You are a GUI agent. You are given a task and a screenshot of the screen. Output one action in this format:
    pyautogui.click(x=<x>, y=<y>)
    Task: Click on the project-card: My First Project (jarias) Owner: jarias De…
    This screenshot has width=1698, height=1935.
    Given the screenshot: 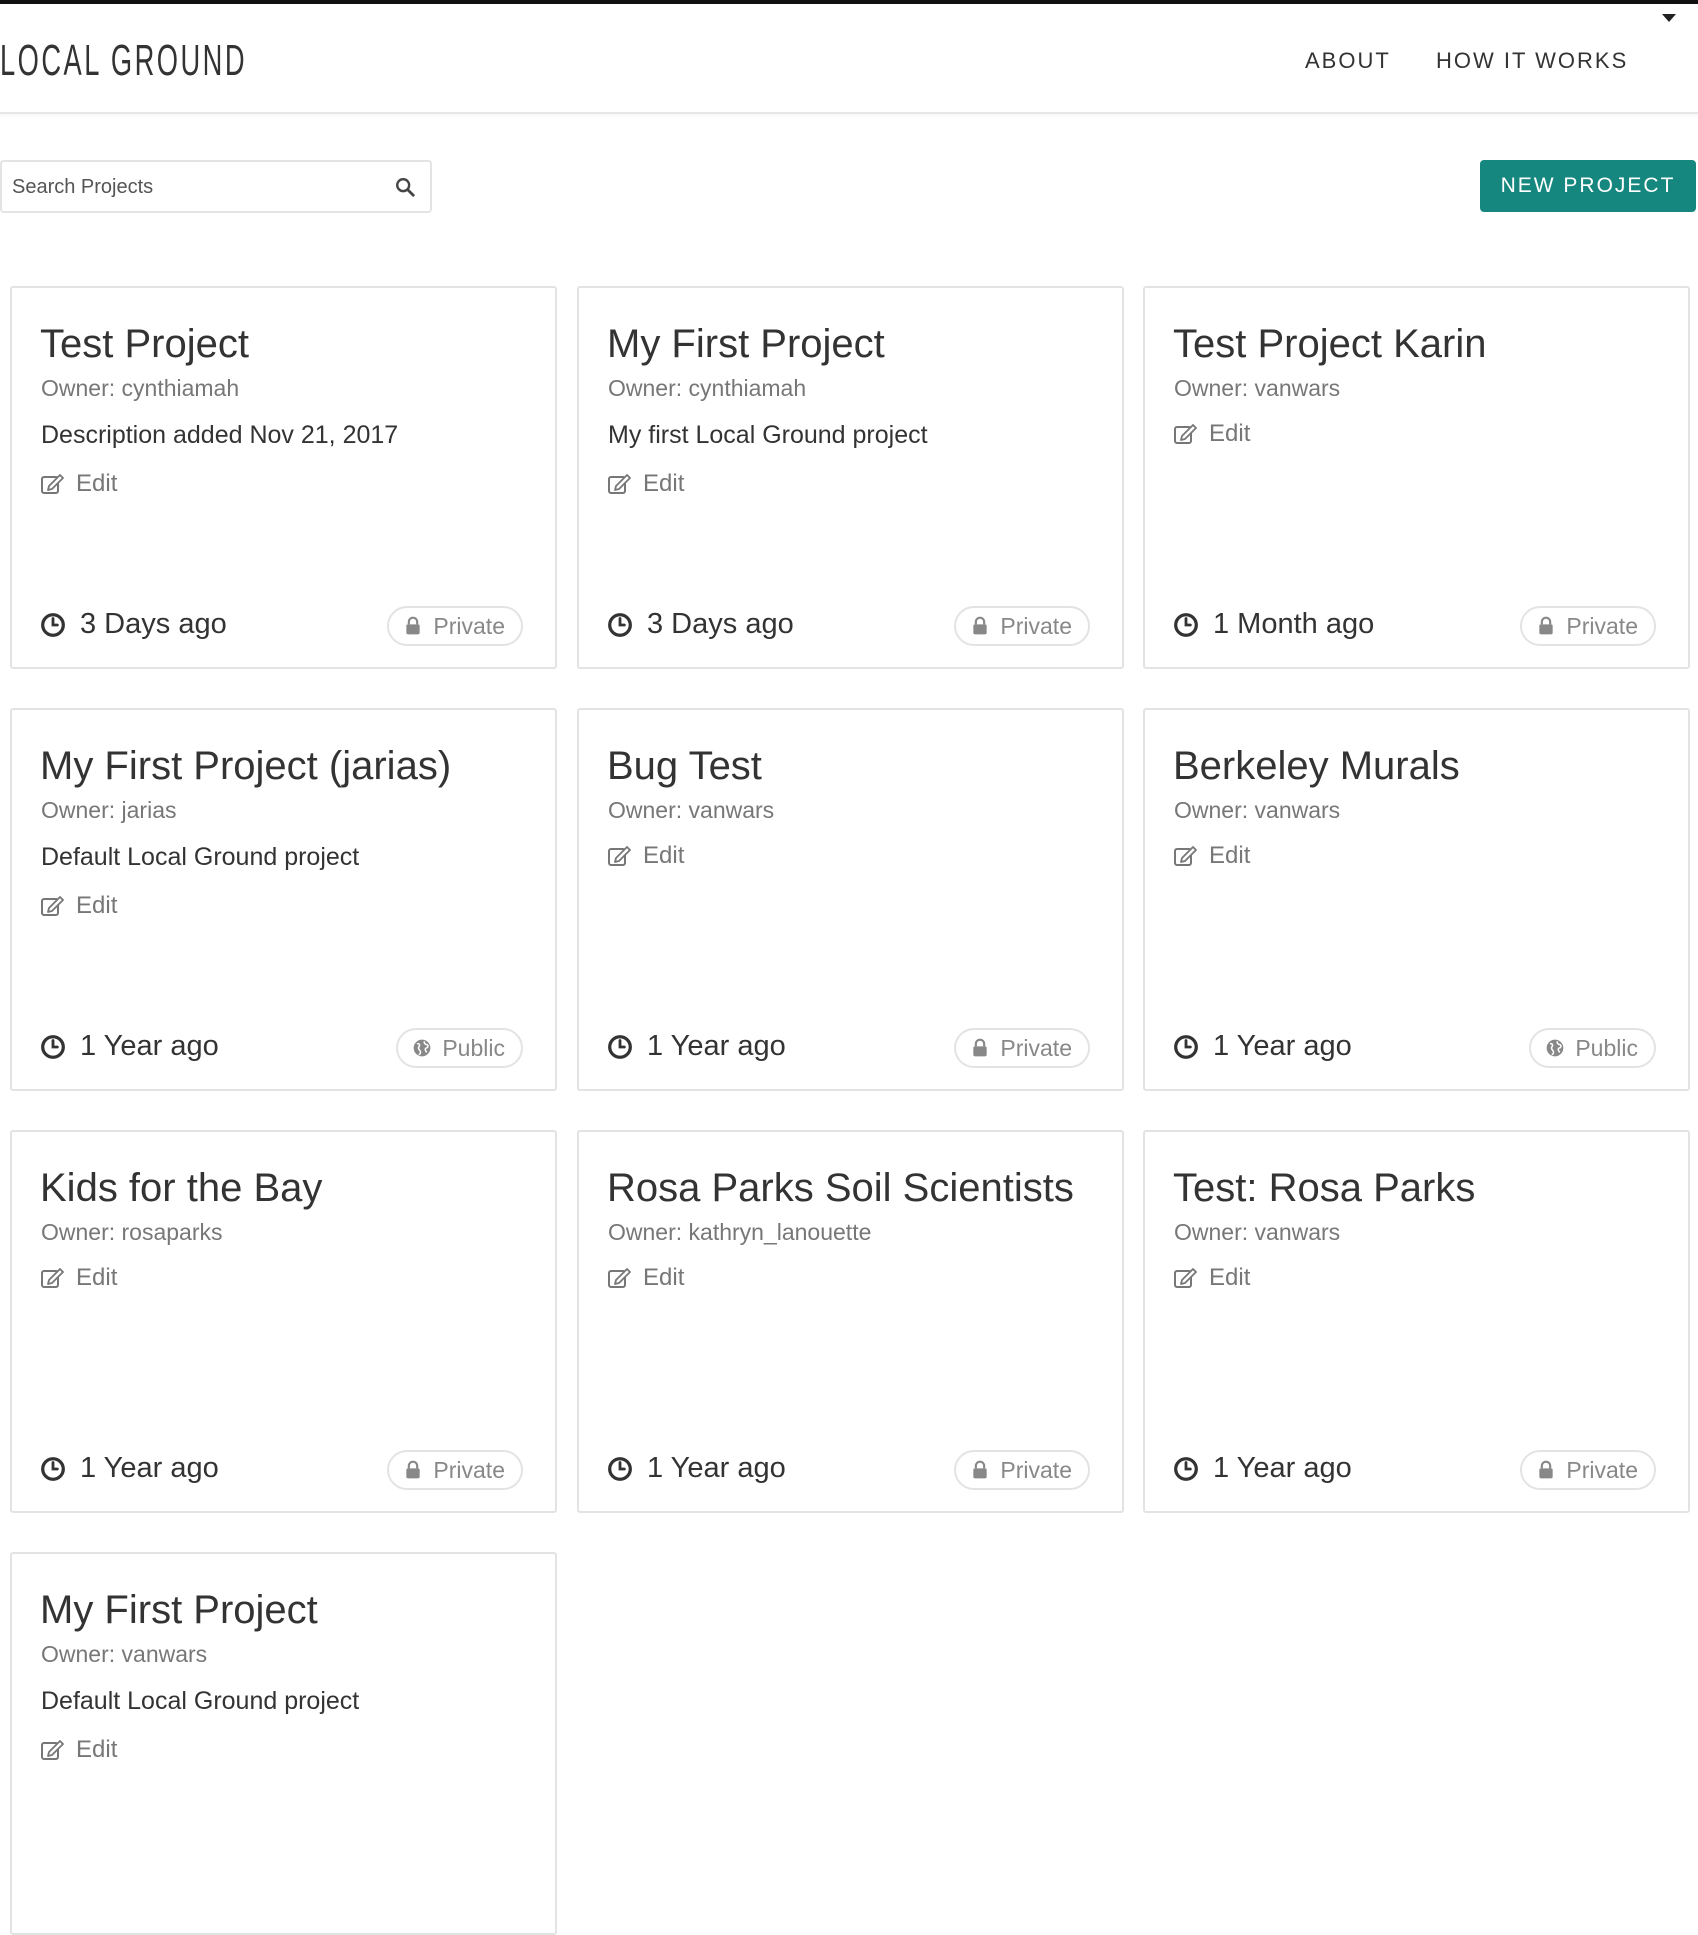 What is the action you would take?
    pyautogui.click(x=283, y=899)
    